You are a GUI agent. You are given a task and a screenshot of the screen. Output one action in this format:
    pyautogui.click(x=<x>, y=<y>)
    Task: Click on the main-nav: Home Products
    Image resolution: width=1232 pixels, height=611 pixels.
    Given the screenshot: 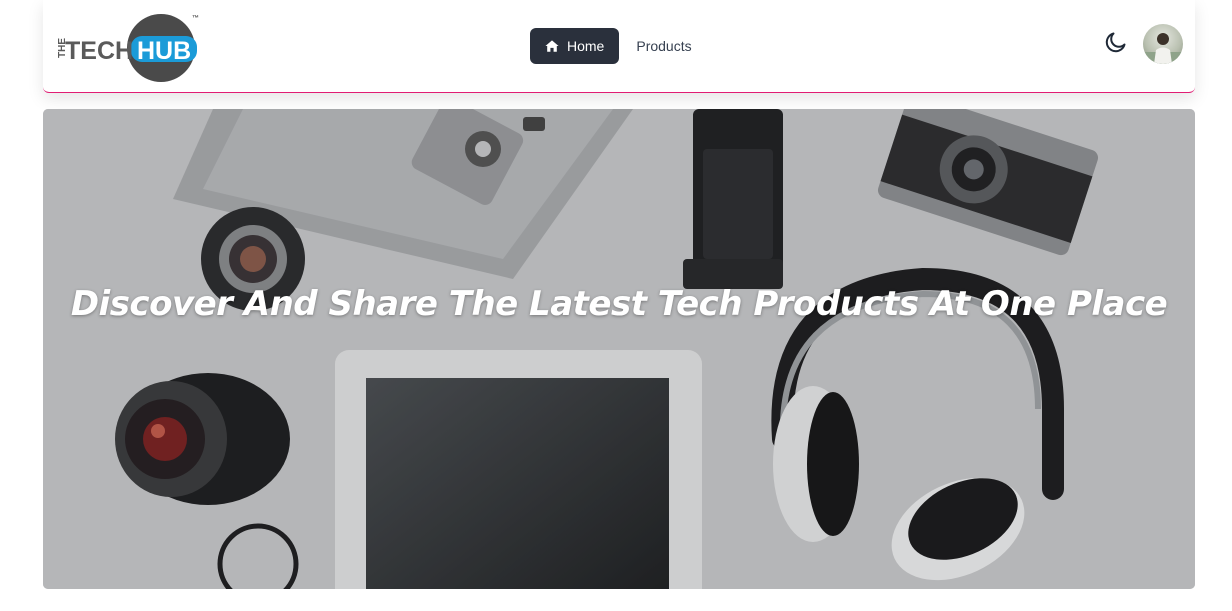 What is the action you would take?
    pyautogui.click(x=618, y=46)
    